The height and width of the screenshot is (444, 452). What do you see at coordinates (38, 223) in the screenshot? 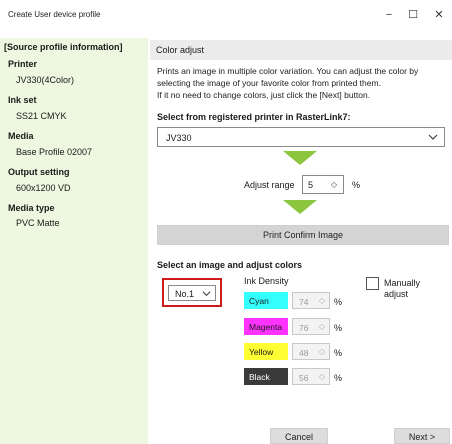
I see `media-type-value: PVC Matte` at bounding box center [38, 223].